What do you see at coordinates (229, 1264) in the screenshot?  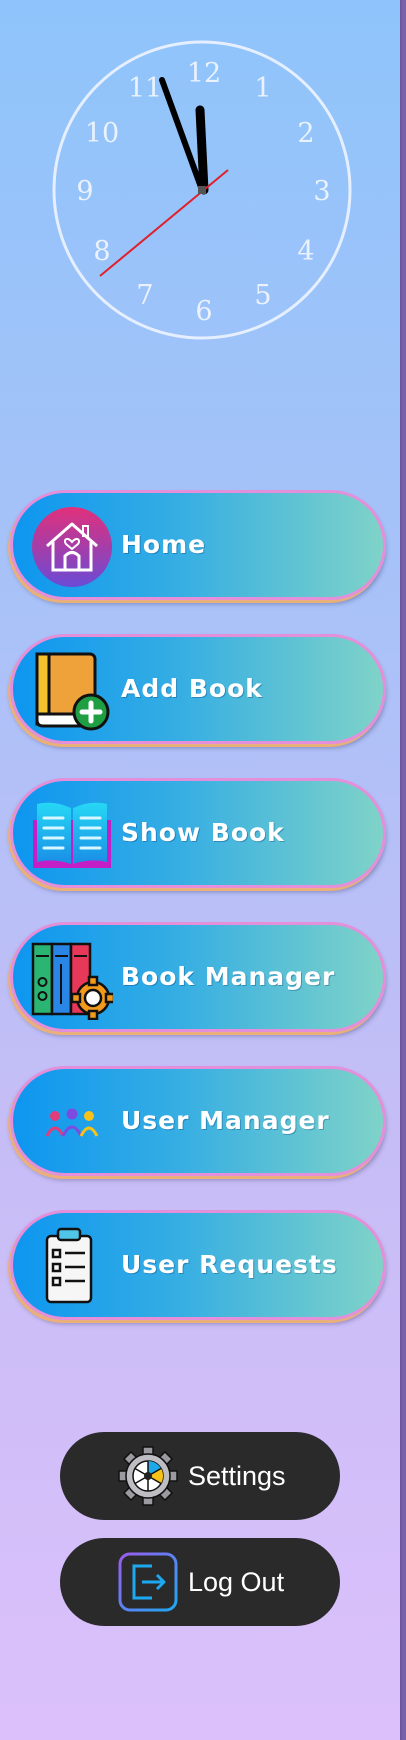 I see `user-requests-label: User Requests` at bounding box center [229, 1264].